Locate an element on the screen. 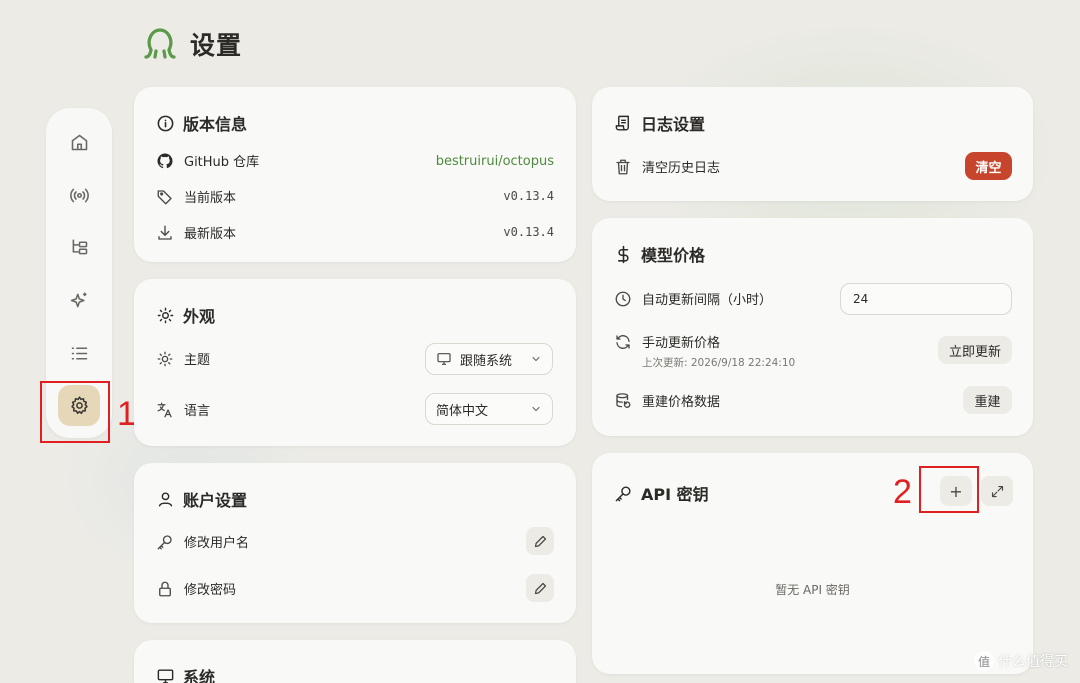  system-card-title: 系统 is located at coordinates (185, 673).